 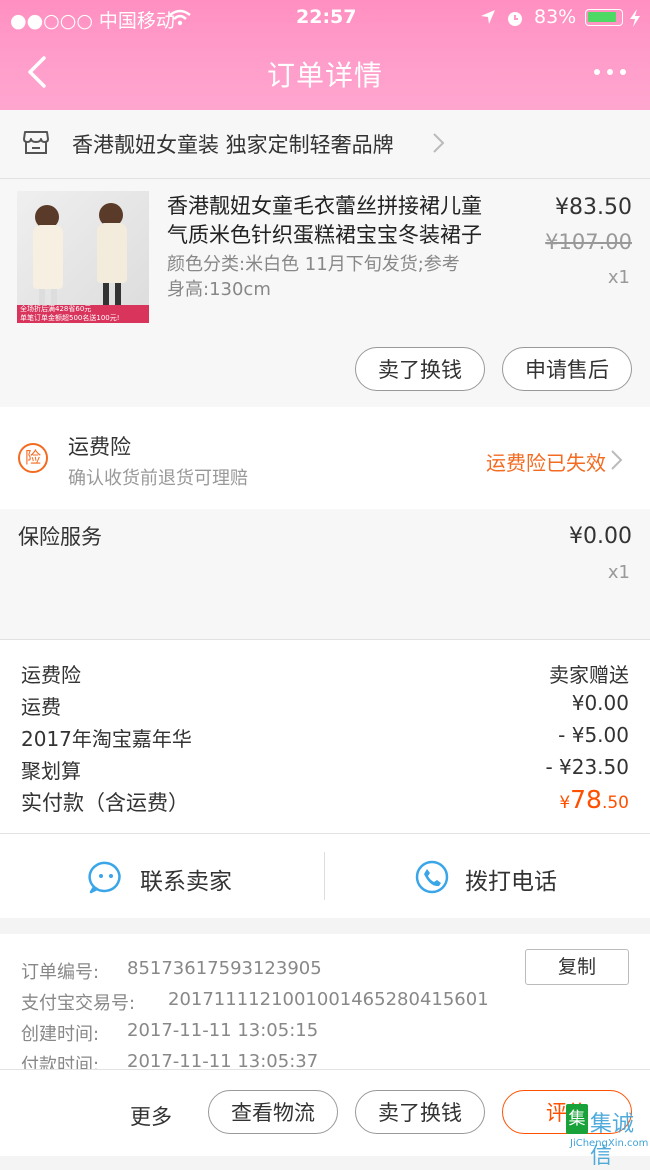 What do you see at coordinates (56, 309) in the screenshot?
I see `thumb-caption-1: 全场折后满428省60元` at bounding box center [56, 309].